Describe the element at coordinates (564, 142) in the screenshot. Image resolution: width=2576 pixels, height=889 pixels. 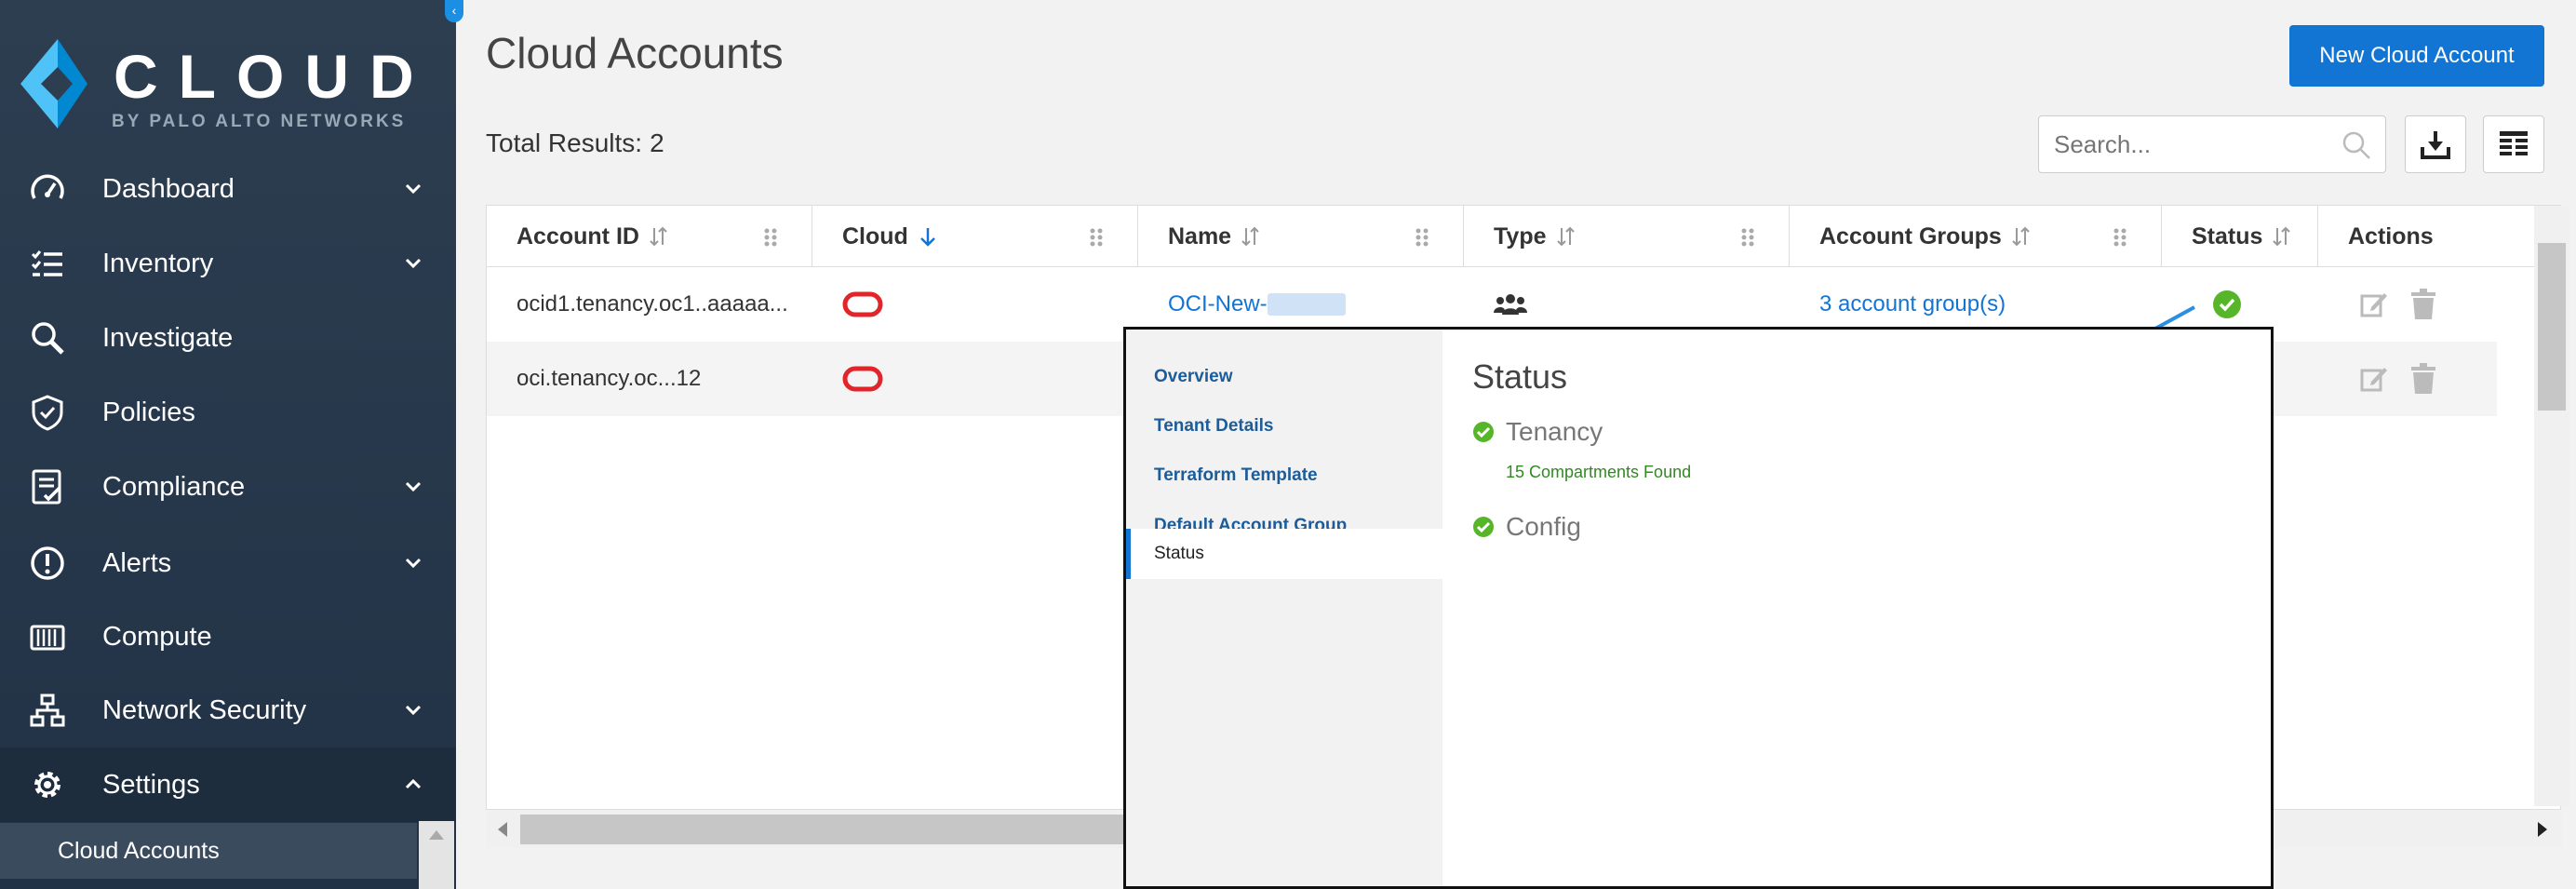
I see `total-results-label: Total Results:` at that location.